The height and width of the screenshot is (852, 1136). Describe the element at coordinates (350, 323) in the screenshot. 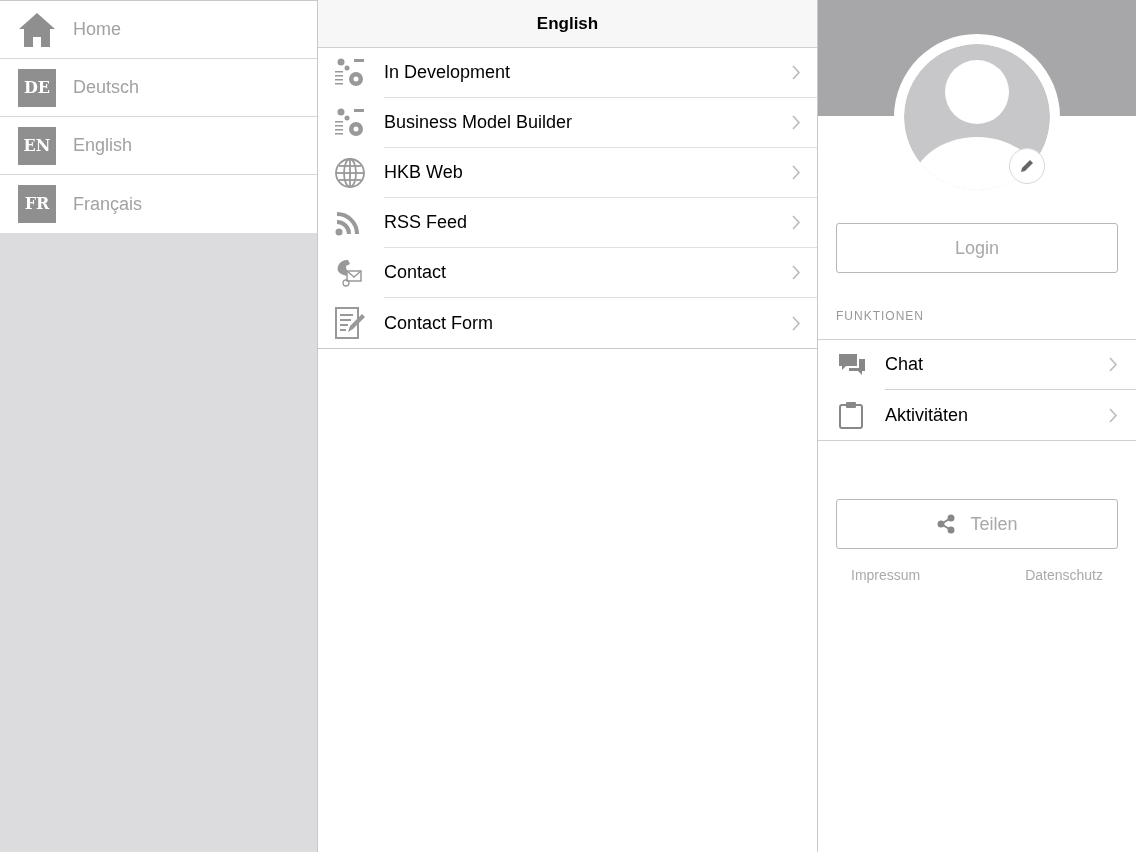

I see `form-icon` at that location.